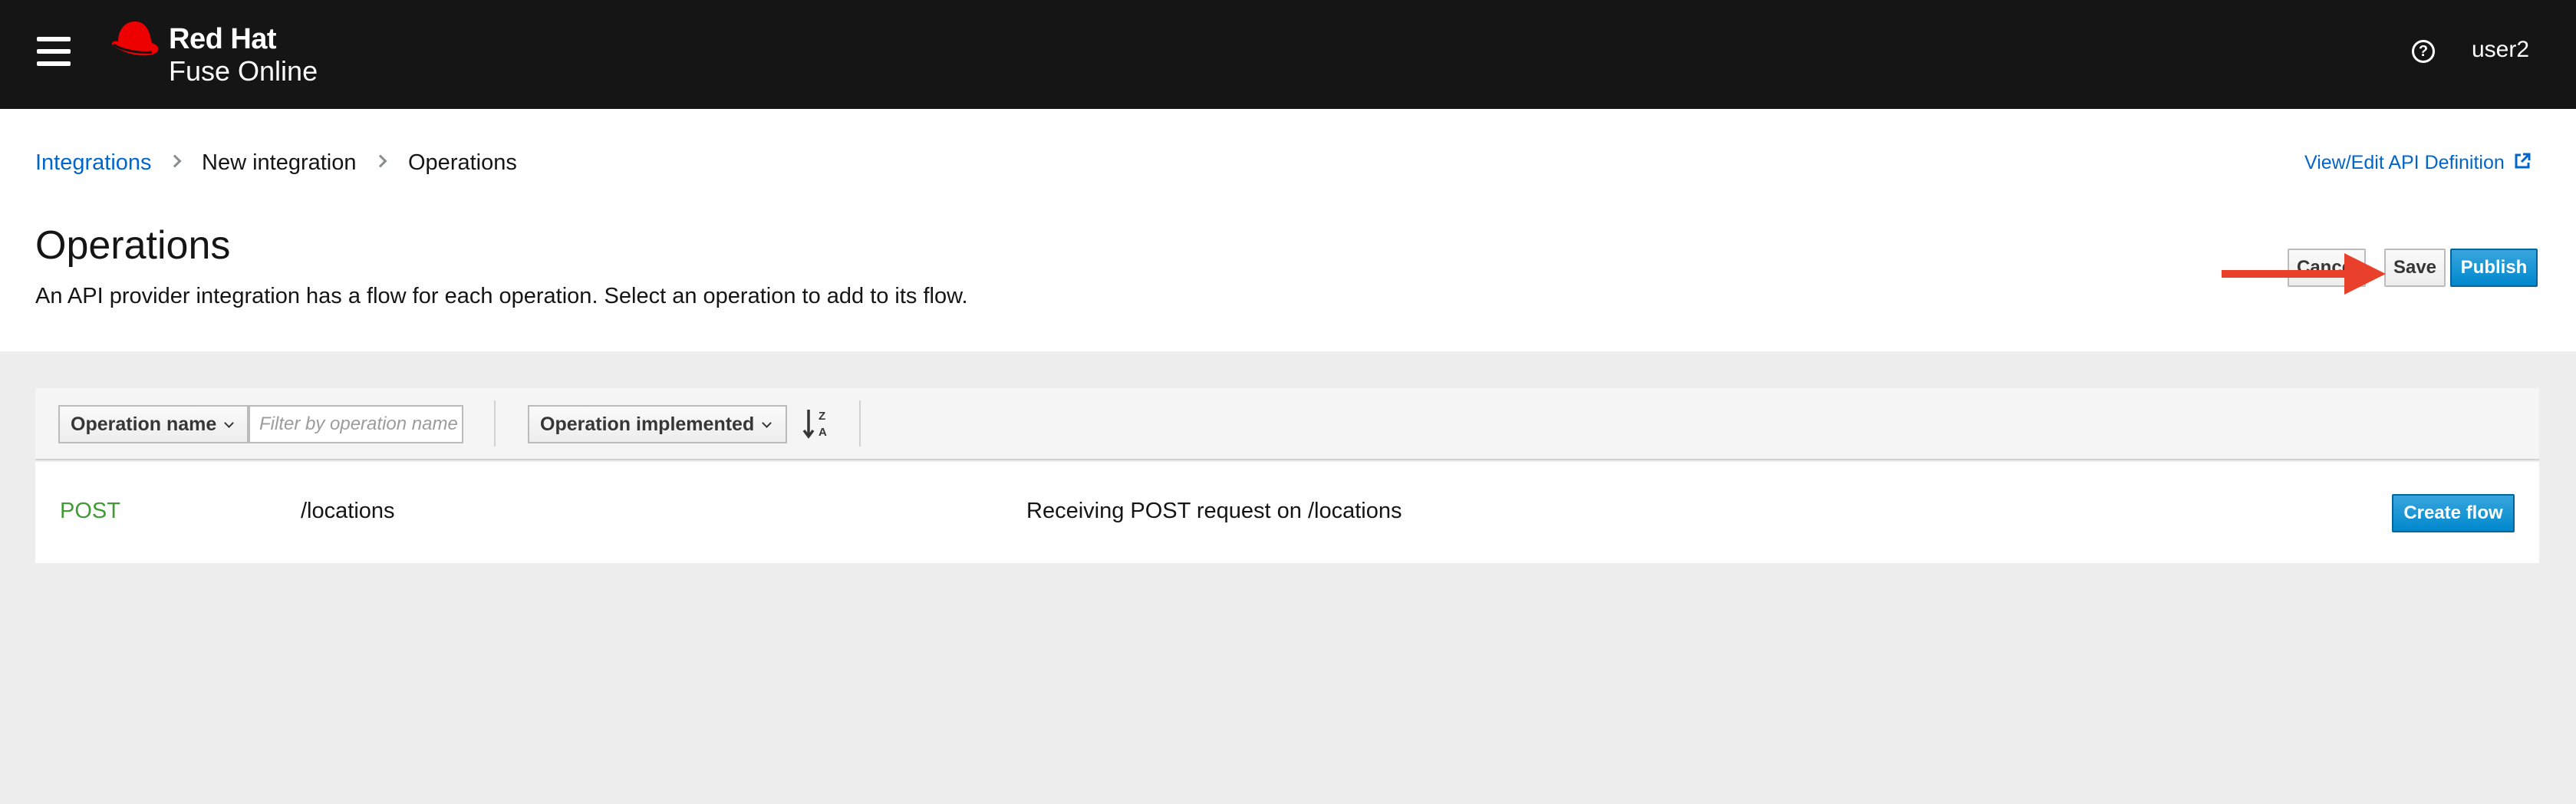  I want to click on sort-alpha-desc-icon: Z A, so click(817, 424).